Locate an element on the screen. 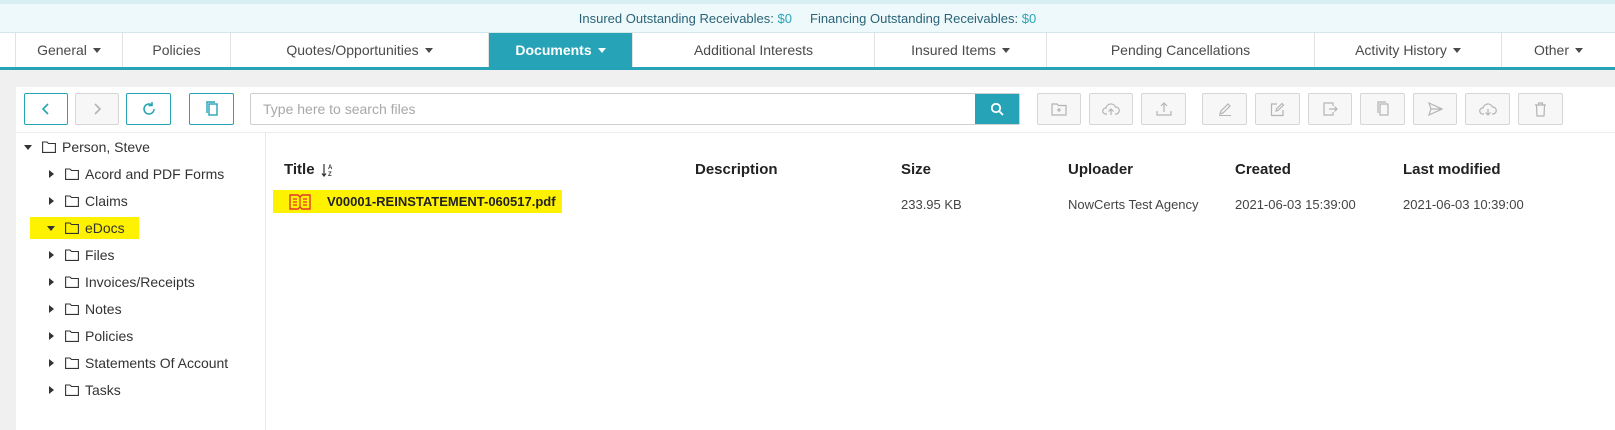 Image resolution: width=1615 pixels, height=430 pixels. upload-cloud-icon is located at coordinates (1111, 109).